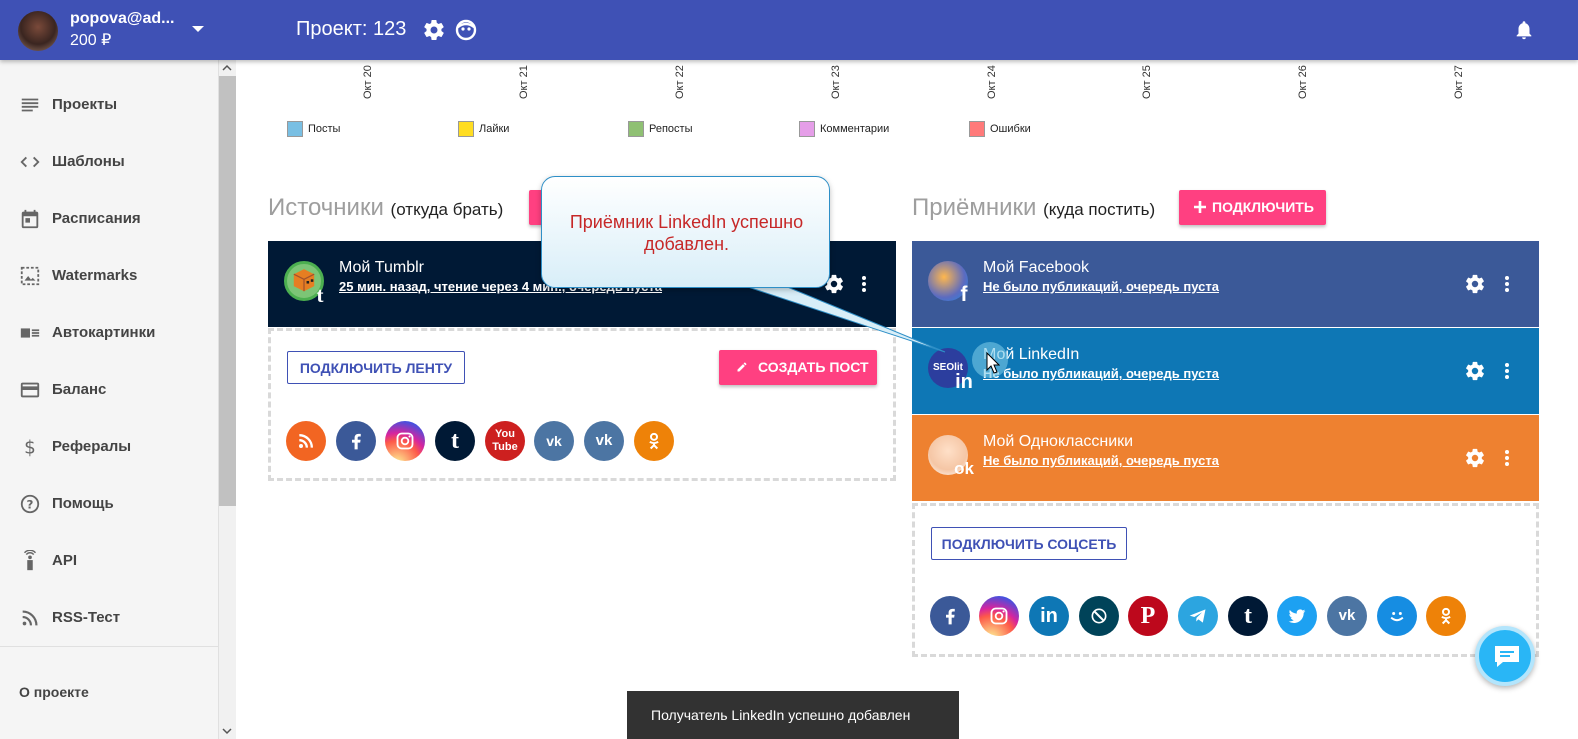 The image size is (1578, 739). I want to click on sidebar-item-label: Баланс, so click(79, 389).